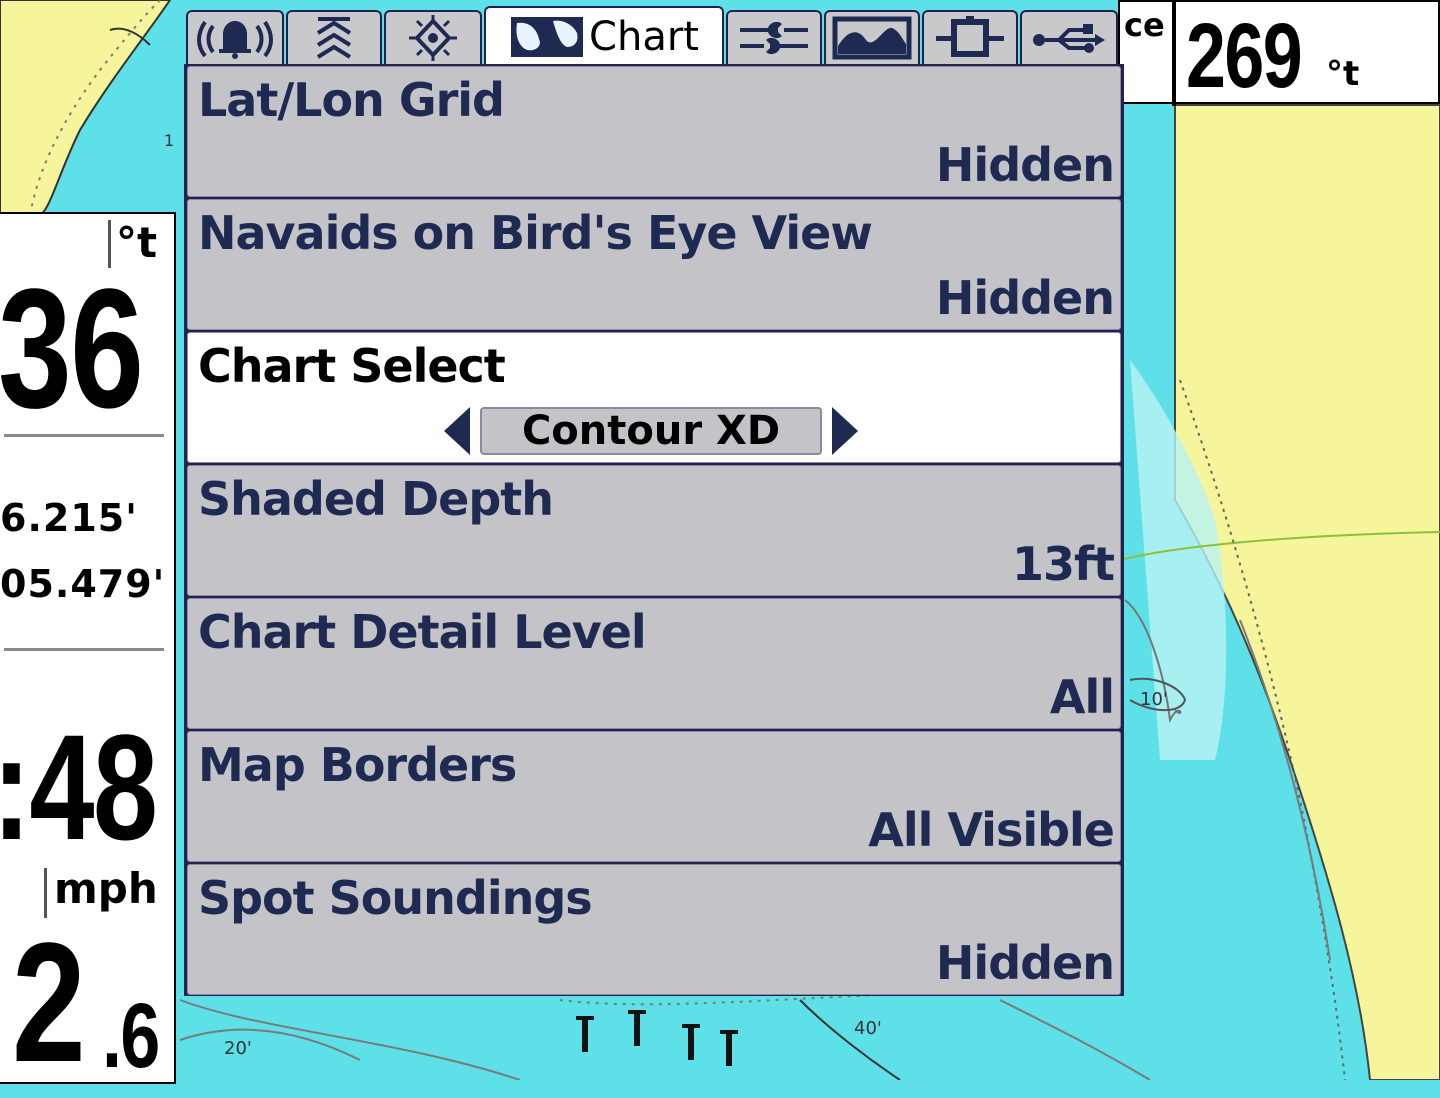 This screenshot has height=1098, width=1440. Describe the element at coordinates (654, 264) in the screenshot. I see `menu-item-navaids-birds-eye: Navaids on Bird's Eye View Hidden` at that location.